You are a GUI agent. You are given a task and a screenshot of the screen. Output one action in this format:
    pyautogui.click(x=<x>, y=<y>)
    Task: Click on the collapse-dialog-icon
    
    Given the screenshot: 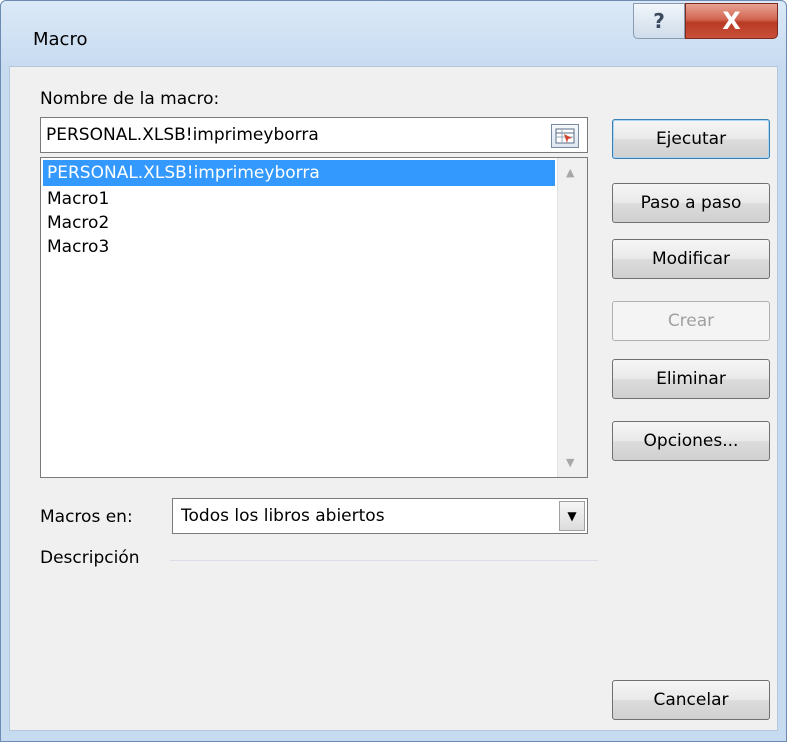 What is the action you would take?
    pyautogui.click(x=565, y=136)
    